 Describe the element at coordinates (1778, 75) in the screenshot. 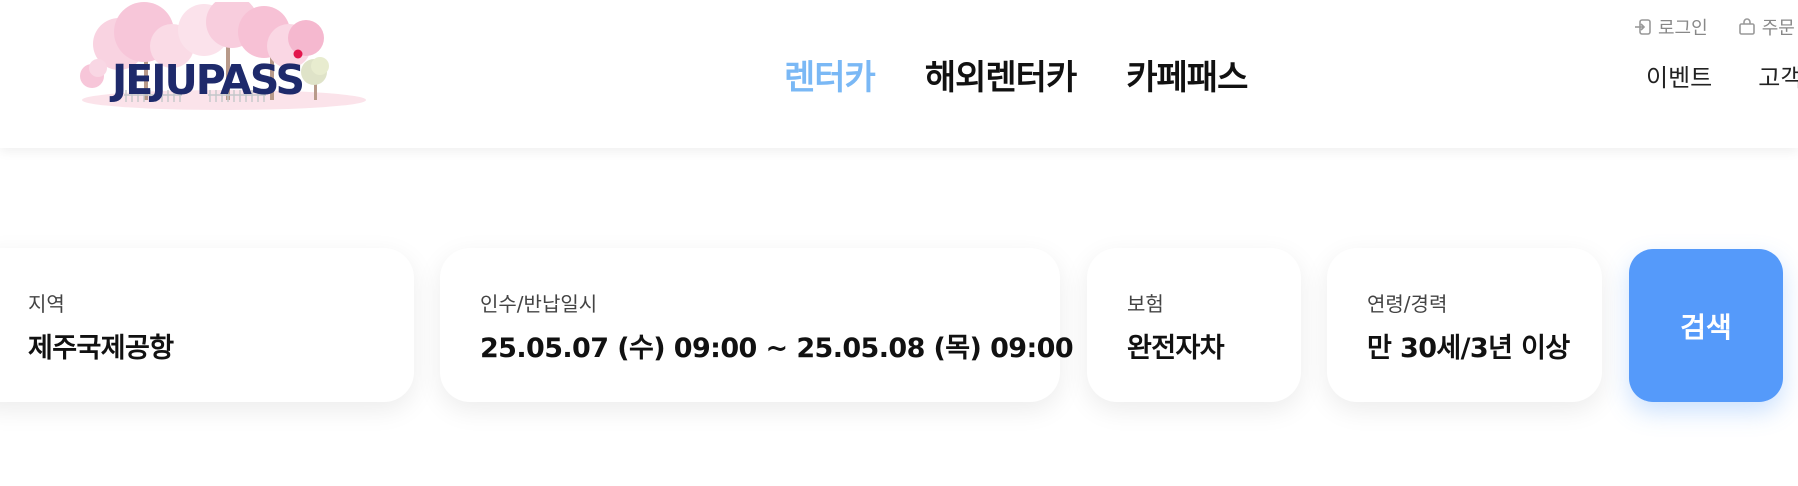

I see `customer-support-link: 고객` at that location.